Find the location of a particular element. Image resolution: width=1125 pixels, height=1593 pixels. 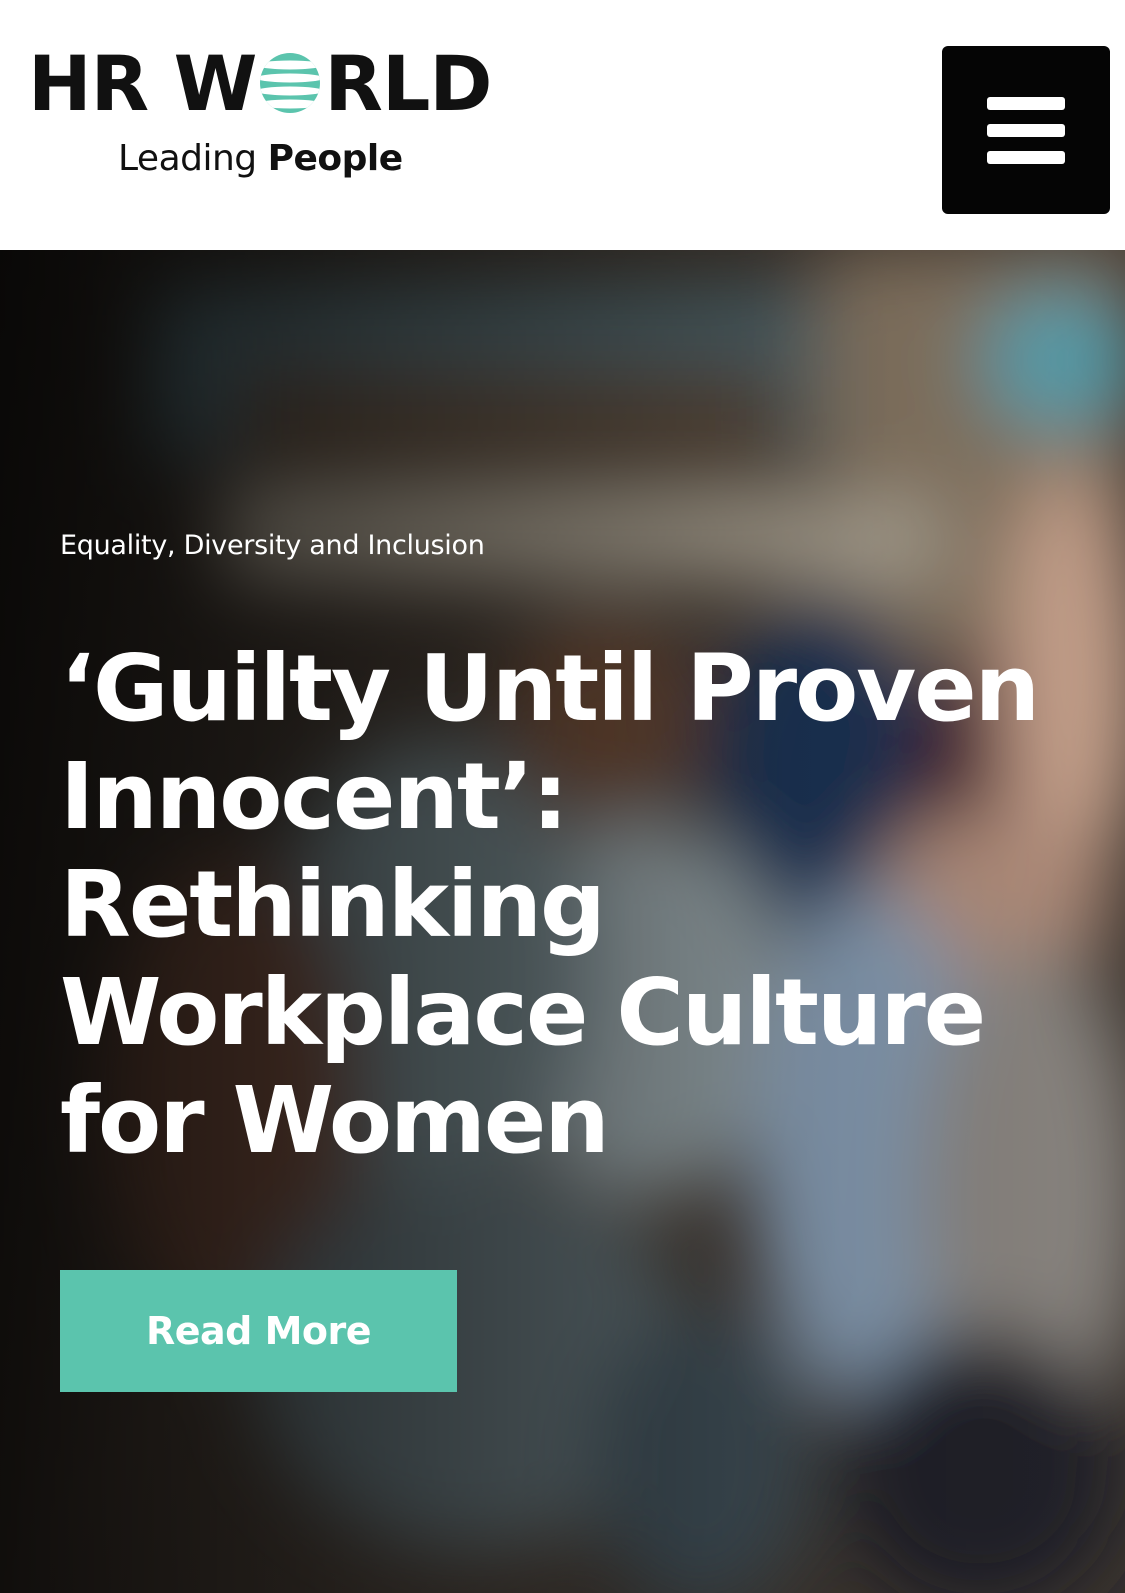

logo-wordmark: HR W RLD is located at coordinates (260, 83).